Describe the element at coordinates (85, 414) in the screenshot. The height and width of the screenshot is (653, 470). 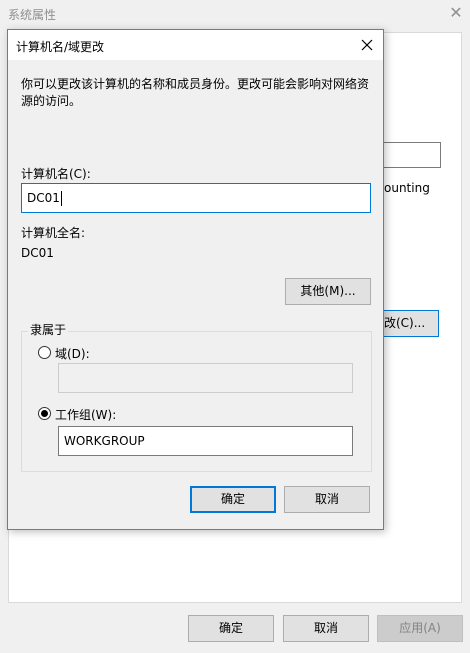
I see `workgroup-radio-label: 工作组(W):` at that location.